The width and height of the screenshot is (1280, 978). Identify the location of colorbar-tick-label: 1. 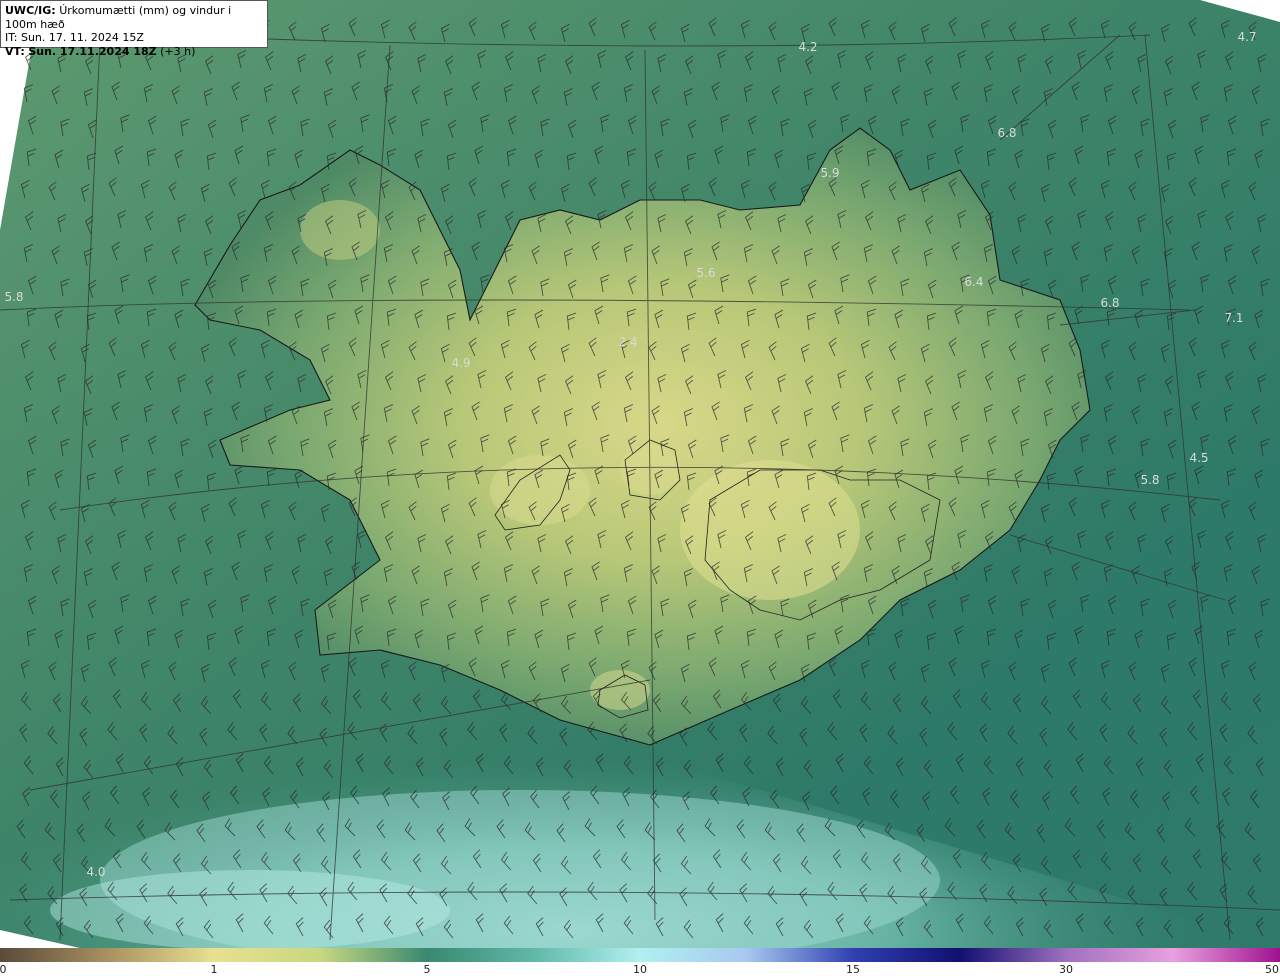
(214, 969).